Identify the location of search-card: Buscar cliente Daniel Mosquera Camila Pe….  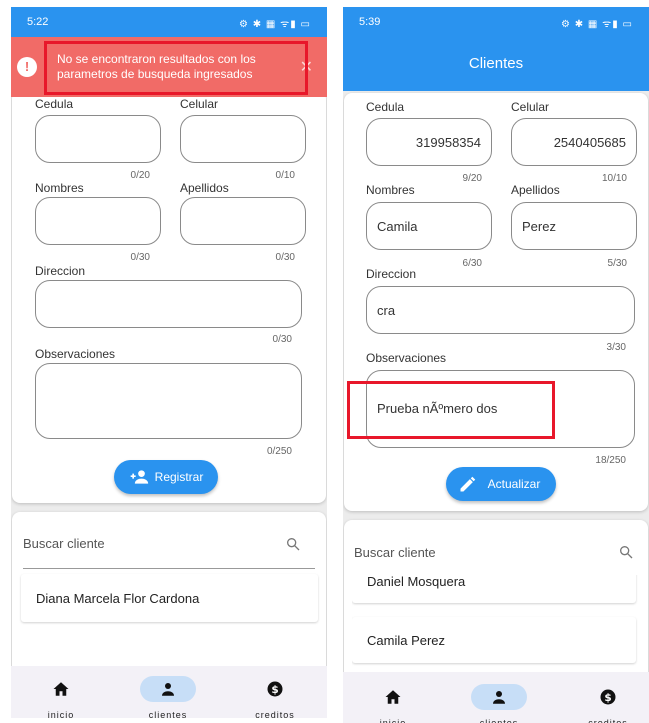
(496, 600).